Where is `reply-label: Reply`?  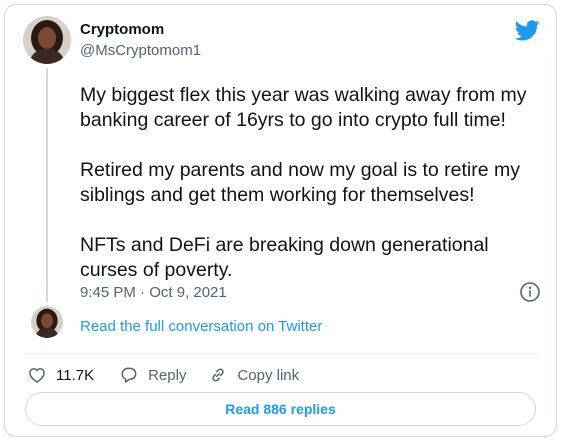 reply-label: Reply is located at coordinates (167, 375).